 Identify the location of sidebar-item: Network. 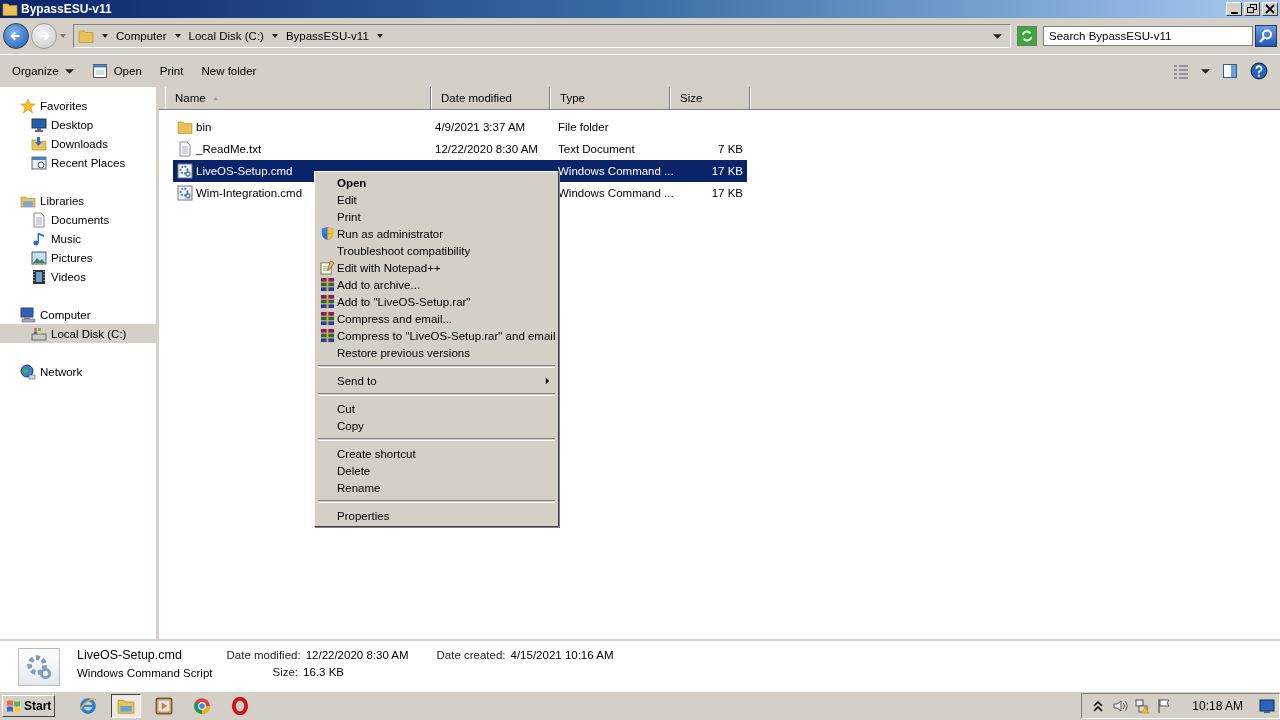
(78, 371).